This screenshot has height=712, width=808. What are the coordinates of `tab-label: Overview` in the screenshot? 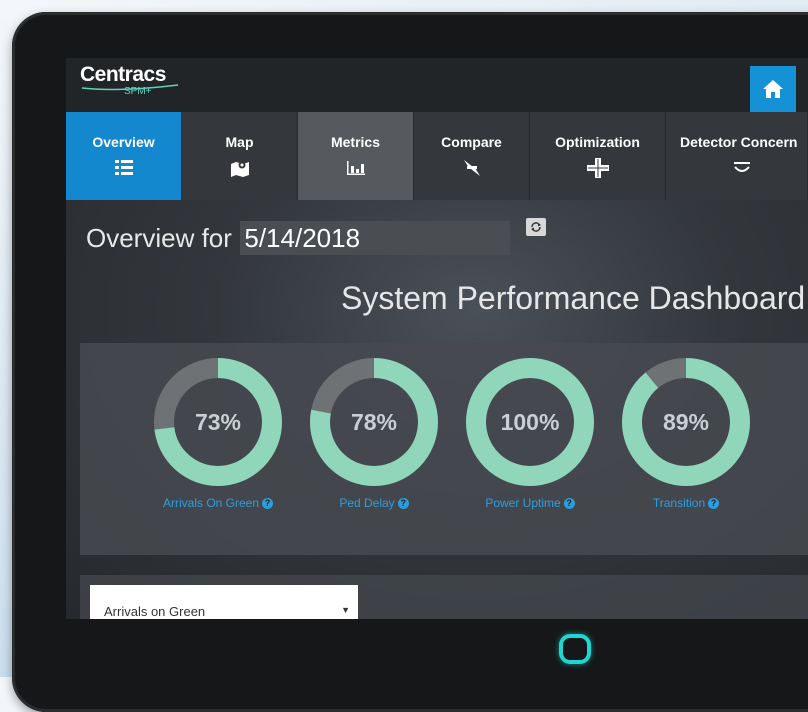 It's located at (123, 142).